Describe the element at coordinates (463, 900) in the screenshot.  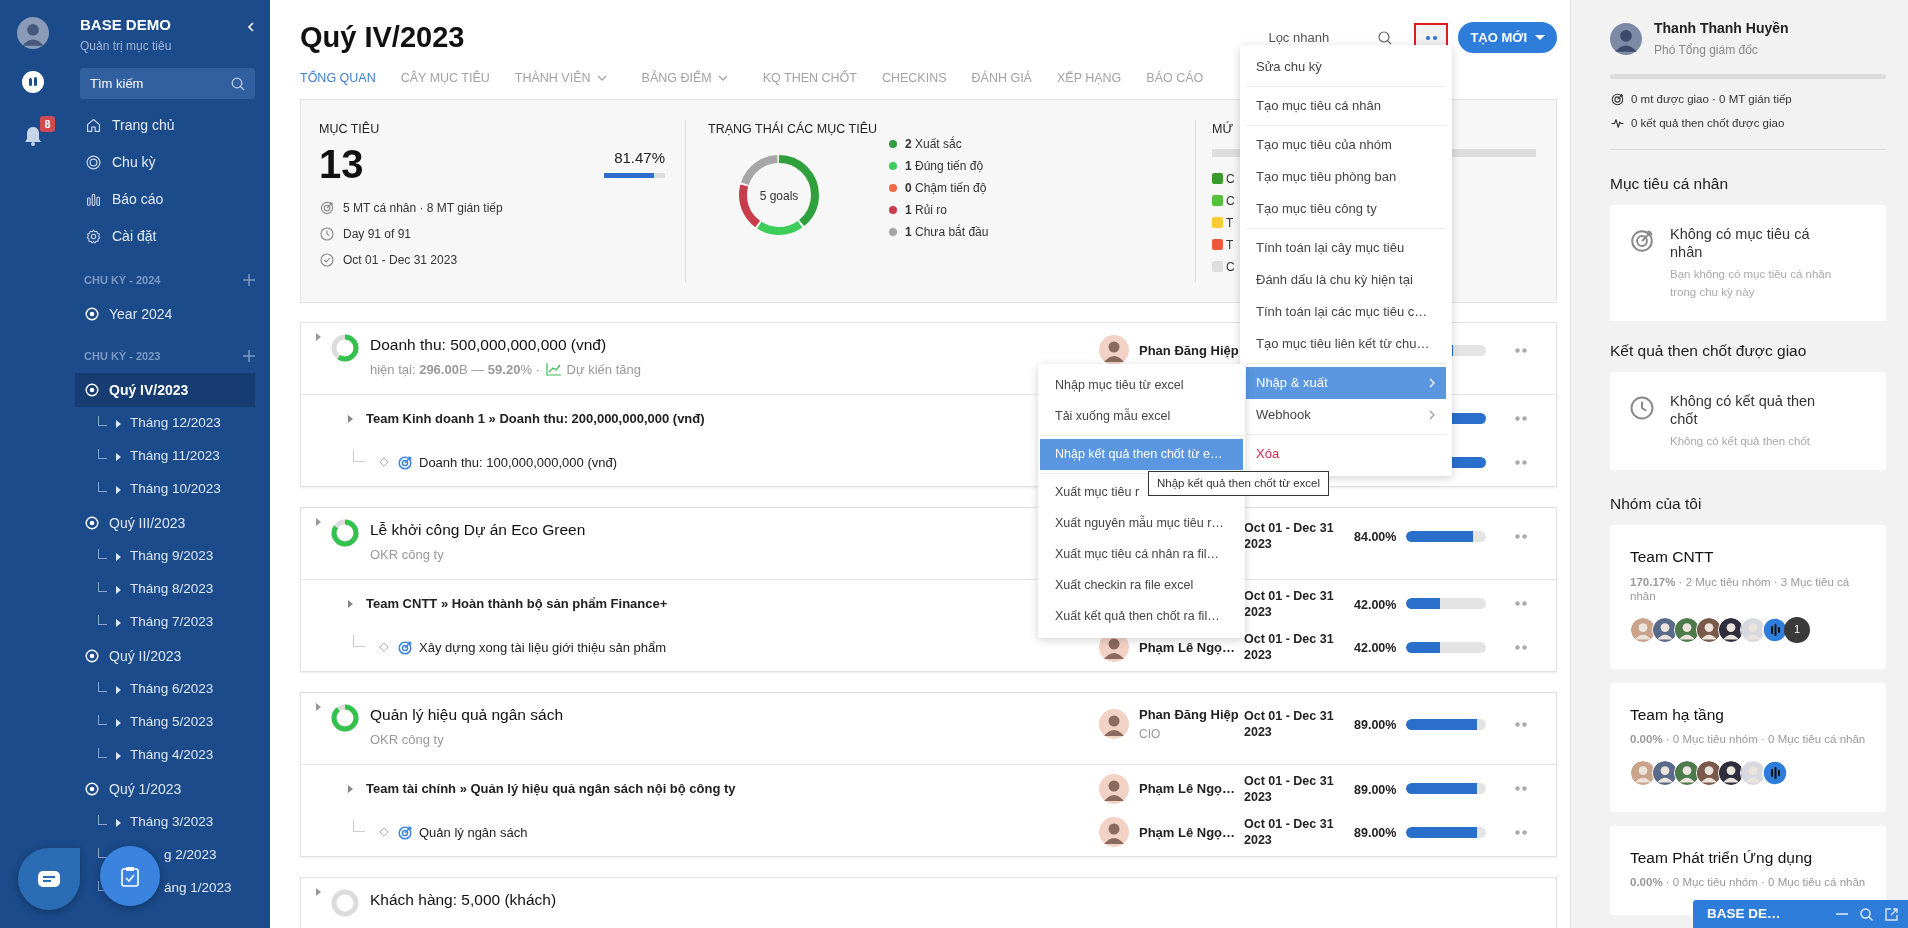
I see `goal-title: Khách hàng: 5,000 (khách)` at that location.